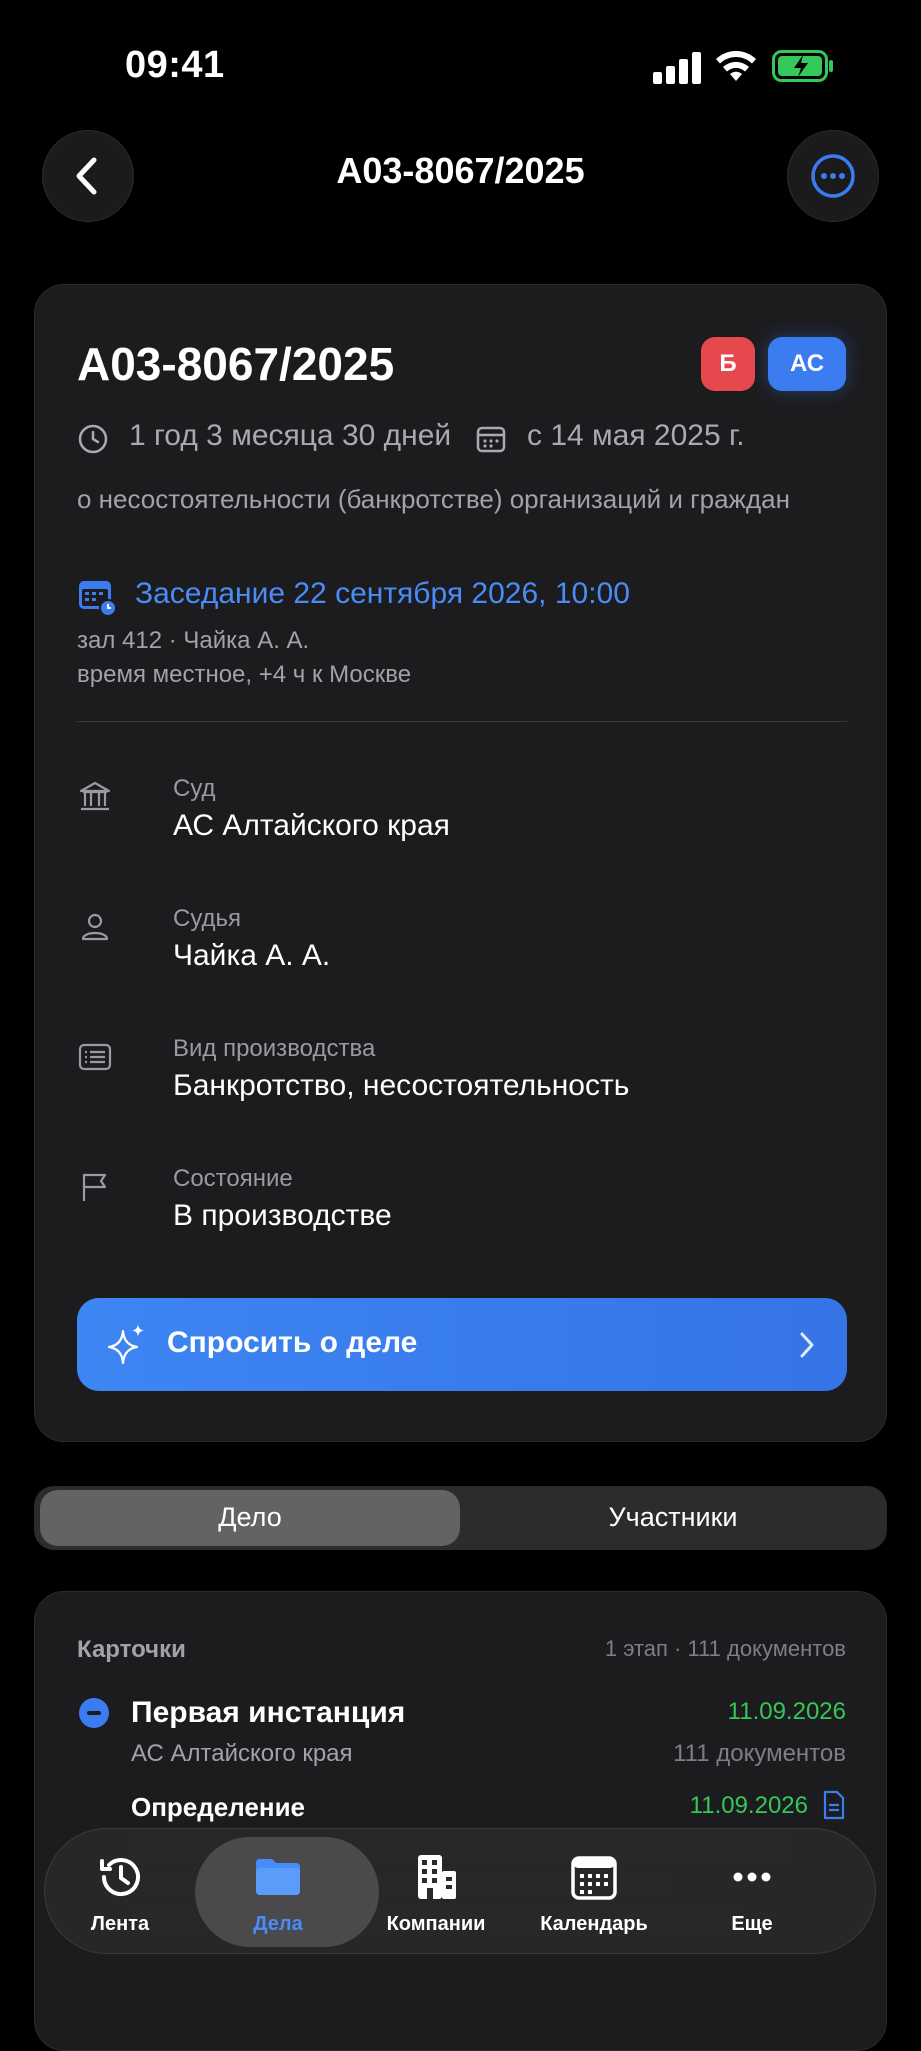 The image size is (921, 2051). What do you see at coordinates (193, 640) in the screenshot?
I see `hearing-room: зал 412 · Чайка А. А.` at bounding box center [193, 640].